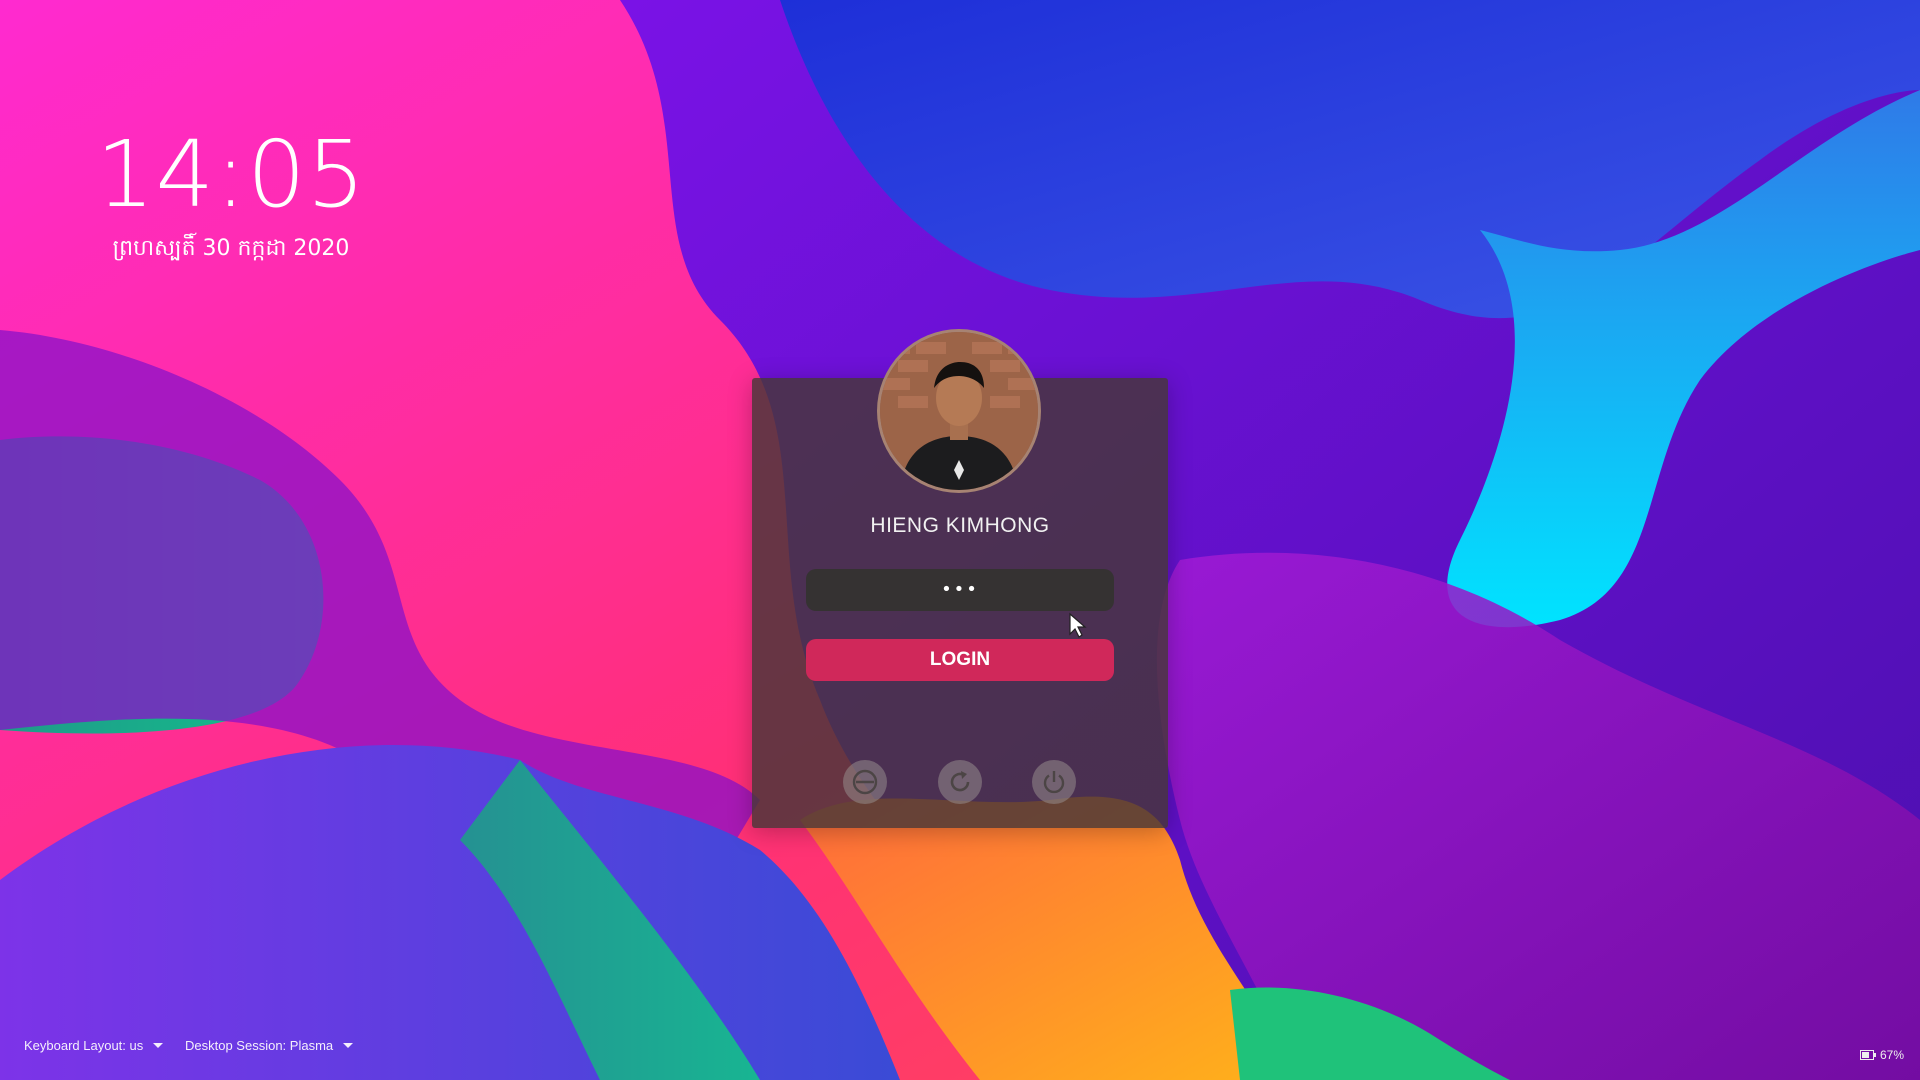 The image size is (1920, 1080). What do you see at coordinates (84, 1045) in the screenshot?
I see `keyboard-layout-label: Keyboard Layout: us` at bounding box center [84, 1045].